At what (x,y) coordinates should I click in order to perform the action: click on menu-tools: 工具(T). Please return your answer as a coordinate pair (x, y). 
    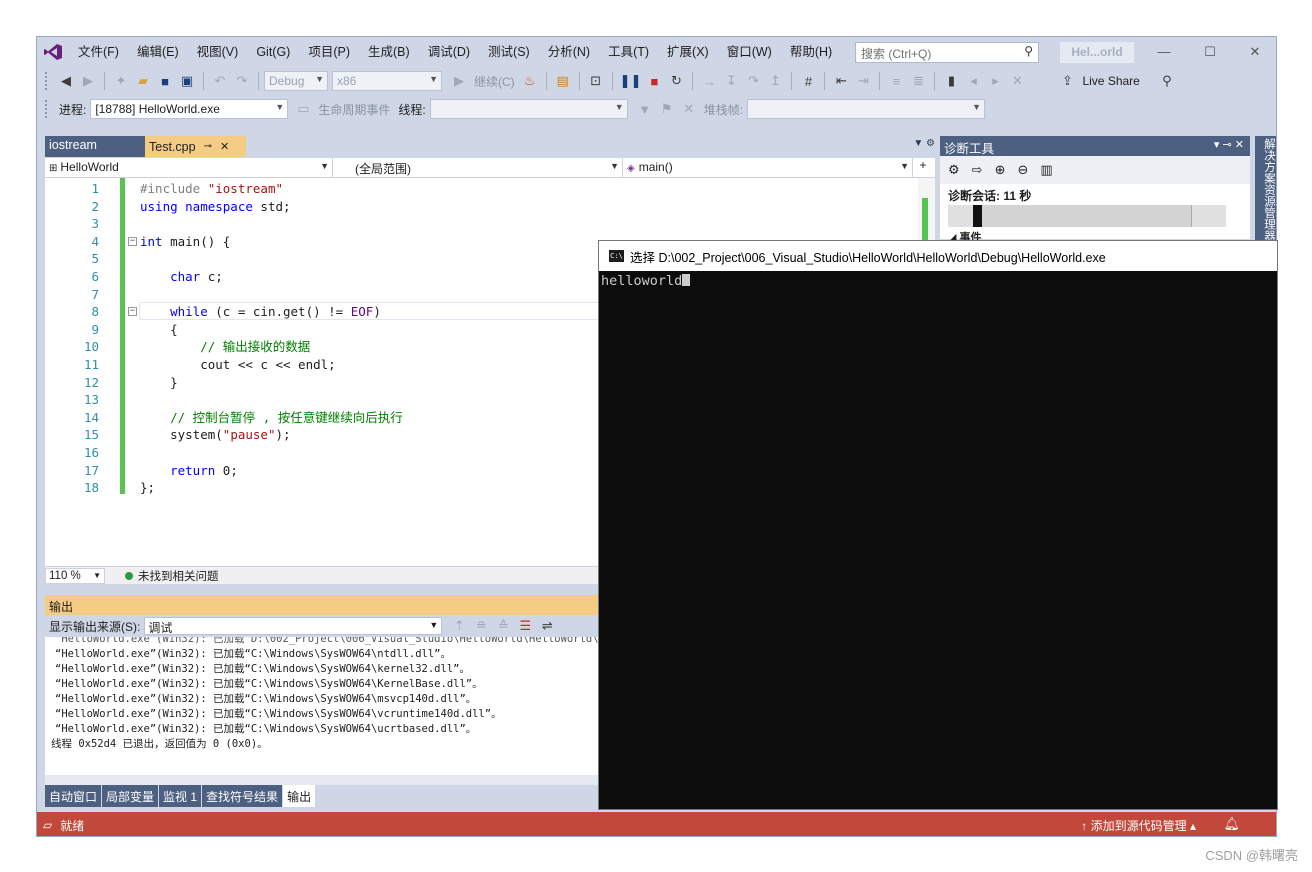
    Looking at the image, I should click on (628, 52).